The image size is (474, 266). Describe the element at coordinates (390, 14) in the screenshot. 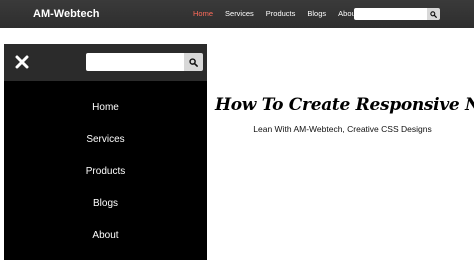

I see `top-search-input` at that location.